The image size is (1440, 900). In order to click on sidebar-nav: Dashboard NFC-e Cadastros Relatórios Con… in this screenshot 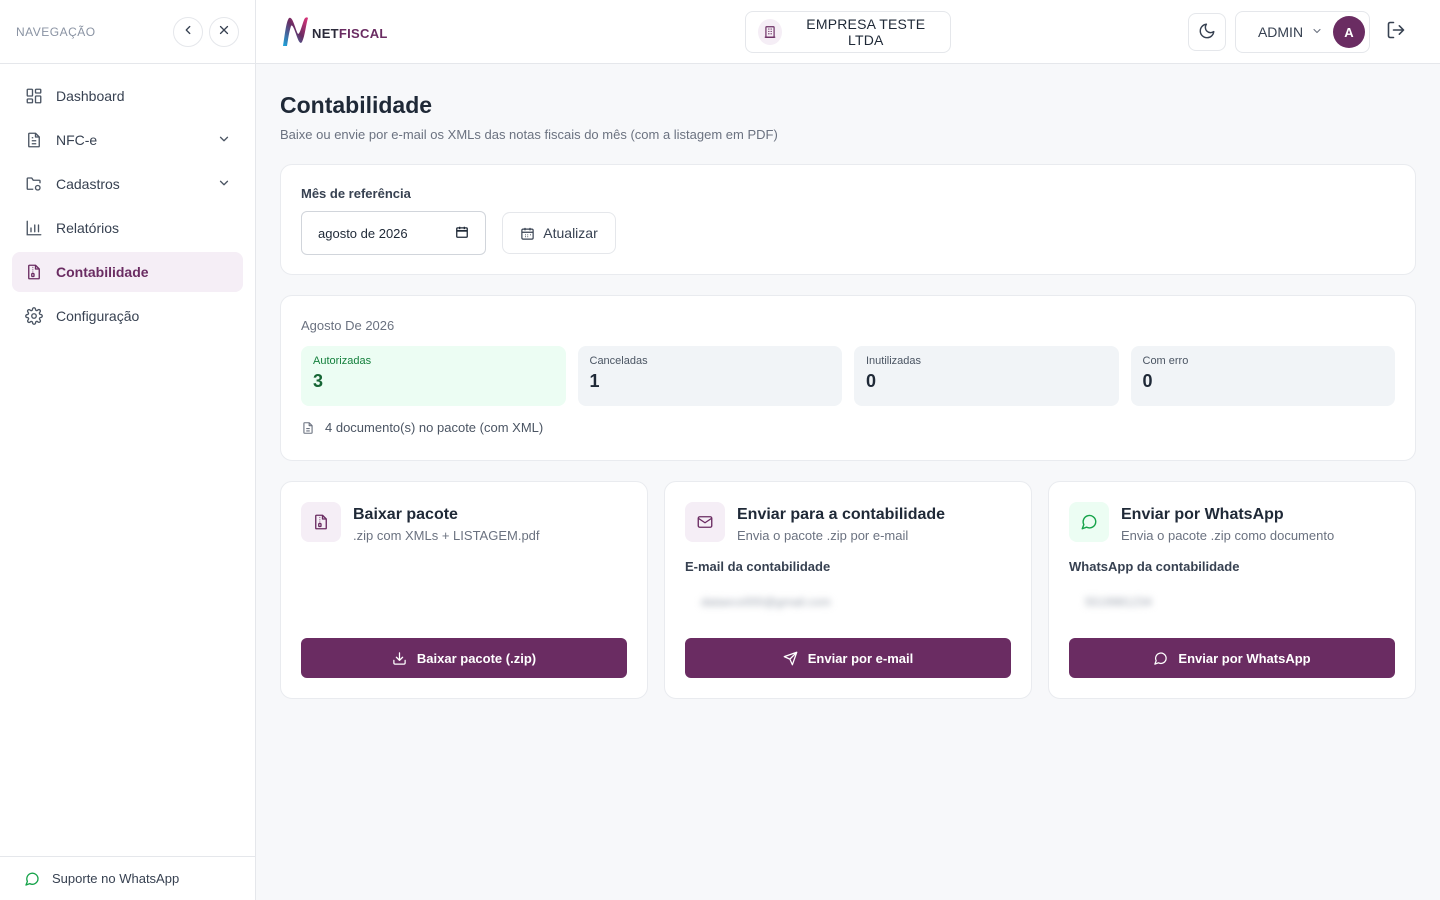, I will do `click(127, 208)`.